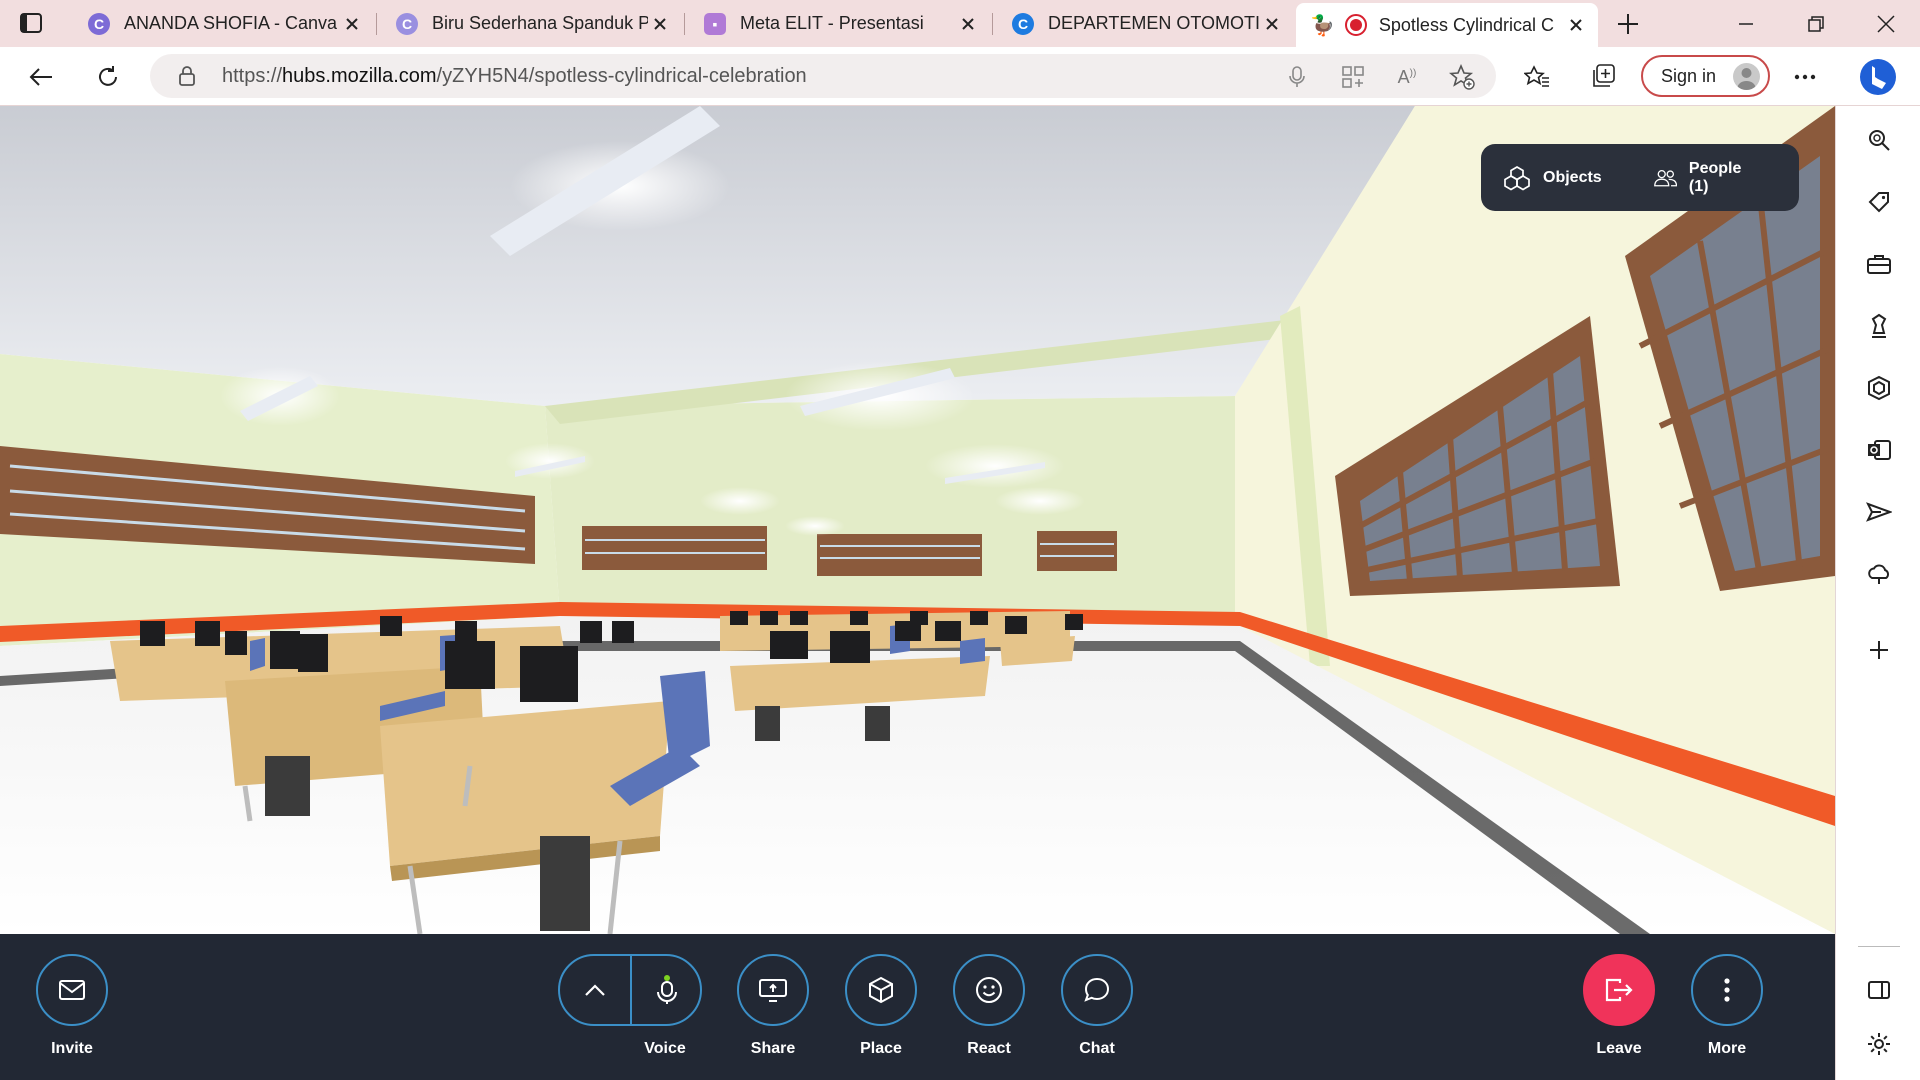 This screenshot has height=1080, width=1920. Describe the element at coordinates (540, 23) in the screenshot. I see `tab-title: Biru Sederhana Spanduk P` at that location.